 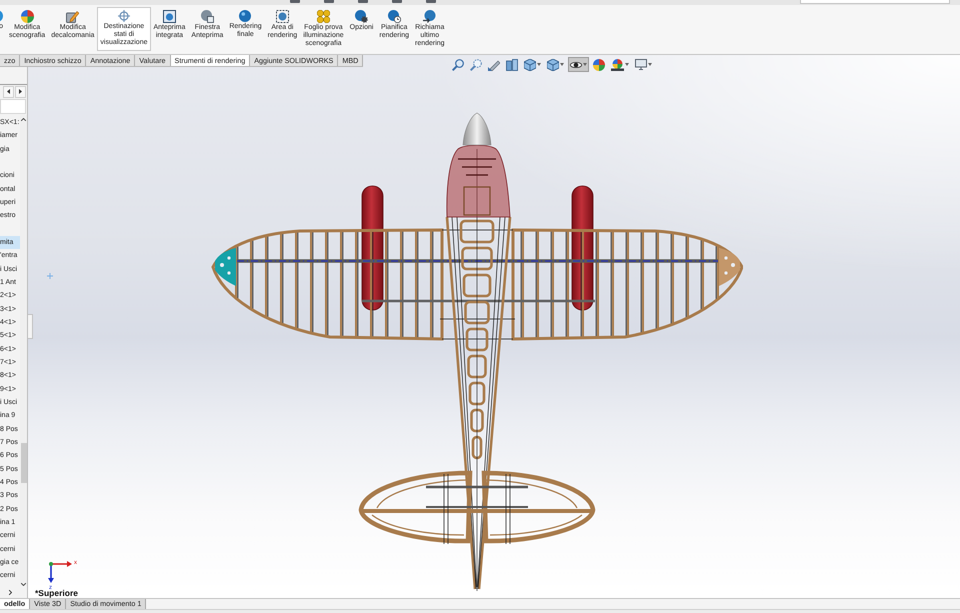 I want to click on four-balls-icon, so click(x=323, y=16).